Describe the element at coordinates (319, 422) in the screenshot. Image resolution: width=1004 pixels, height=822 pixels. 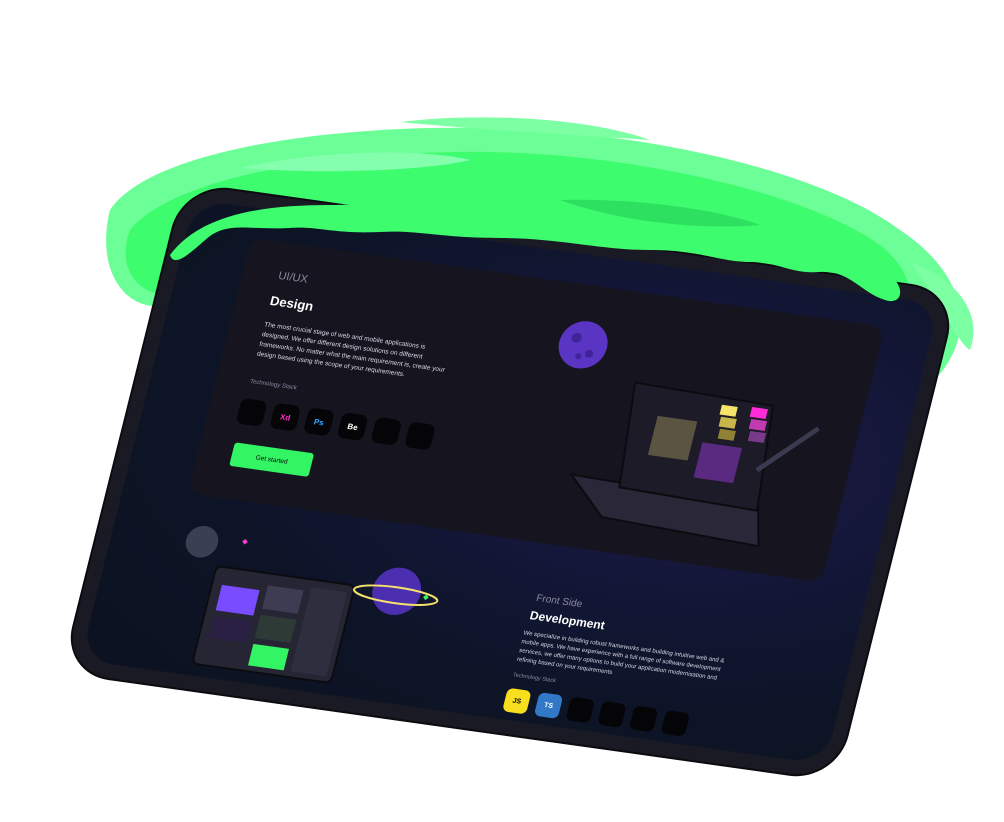
I see `photoshop-icon: Ps` at that location.